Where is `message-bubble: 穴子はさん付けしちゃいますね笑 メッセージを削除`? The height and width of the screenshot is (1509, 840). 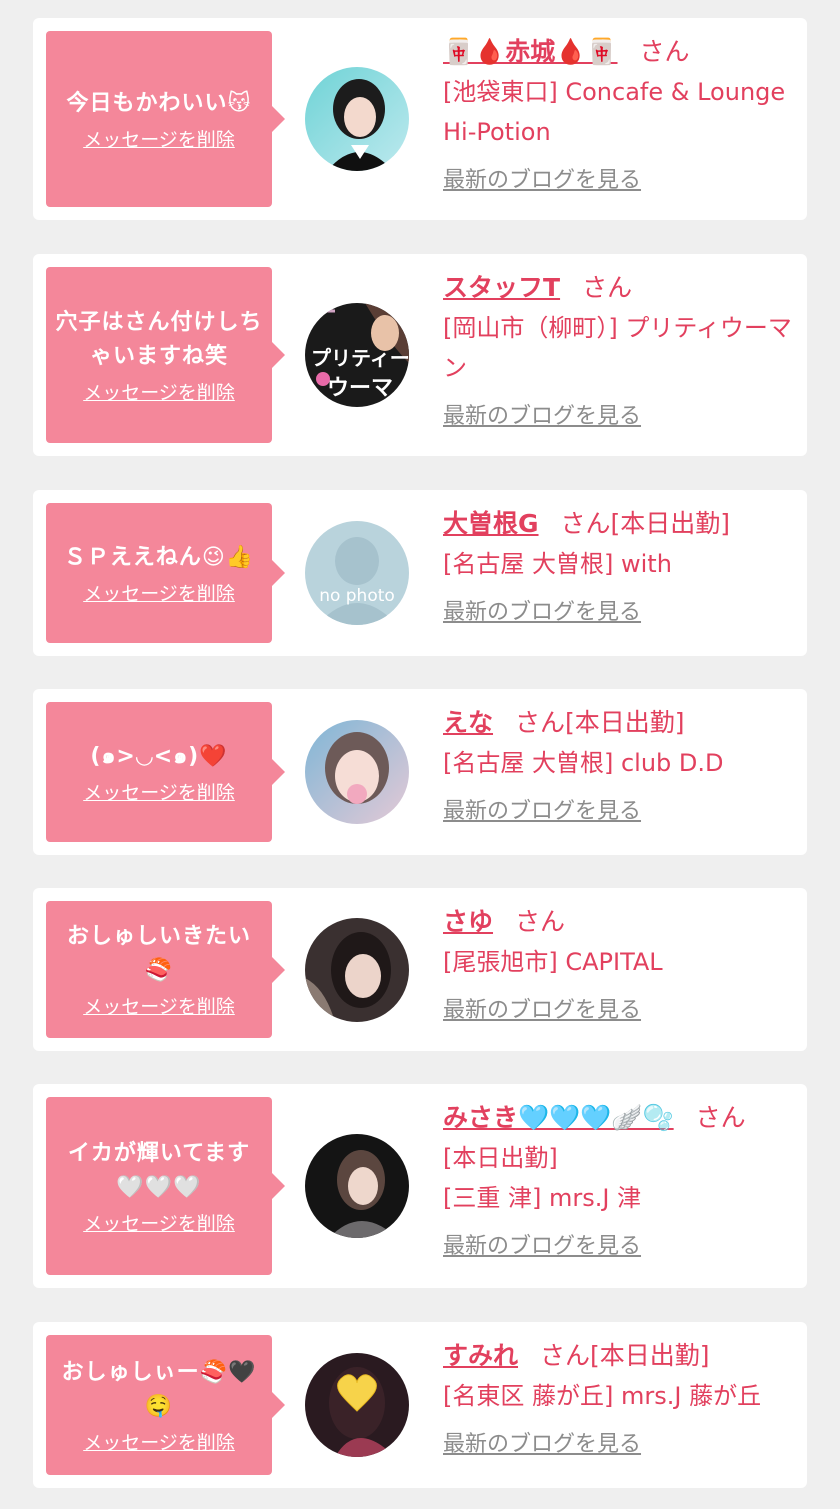
message-bubble: 穴子はさん付けしちゃいますね笑 メッセージを削除 is located at coordinates (165, 355).